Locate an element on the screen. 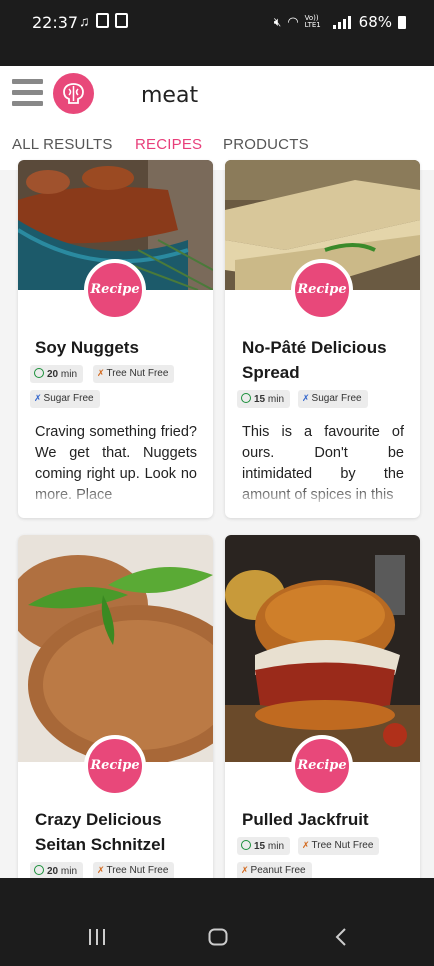 The height and width of the screenshot is (966, 434). music-icon: ♫ is located at coordinates (84, 21).